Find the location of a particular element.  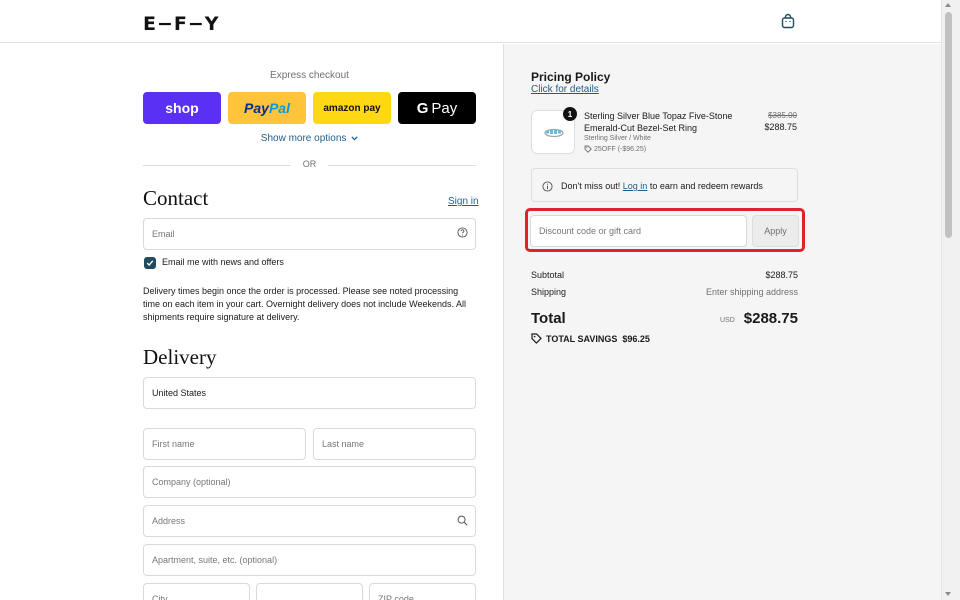

savings-tag-icon is located at coordinates (536, 338).